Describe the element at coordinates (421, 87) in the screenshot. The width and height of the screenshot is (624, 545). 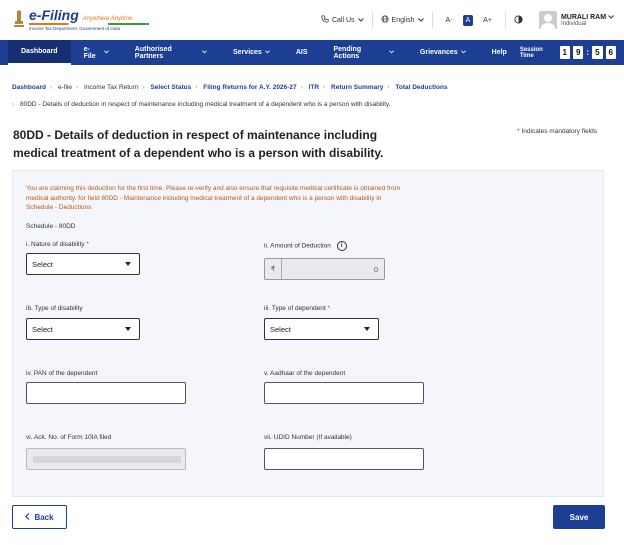
I see `breadcrumb-total-deductions: Total Deductions` at that location.